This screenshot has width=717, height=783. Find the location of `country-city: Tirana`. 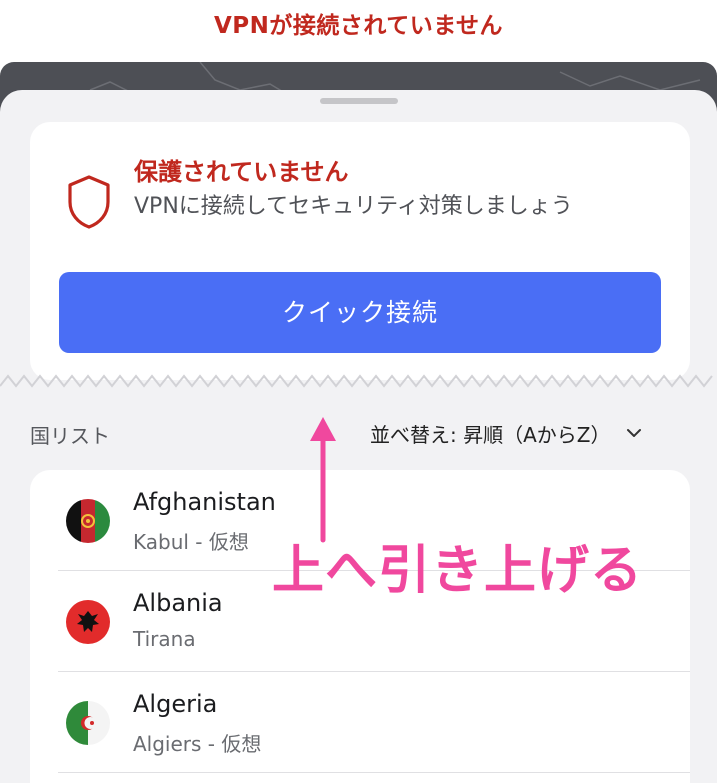

country-city: Tirana is located at coordinates (164, 639).